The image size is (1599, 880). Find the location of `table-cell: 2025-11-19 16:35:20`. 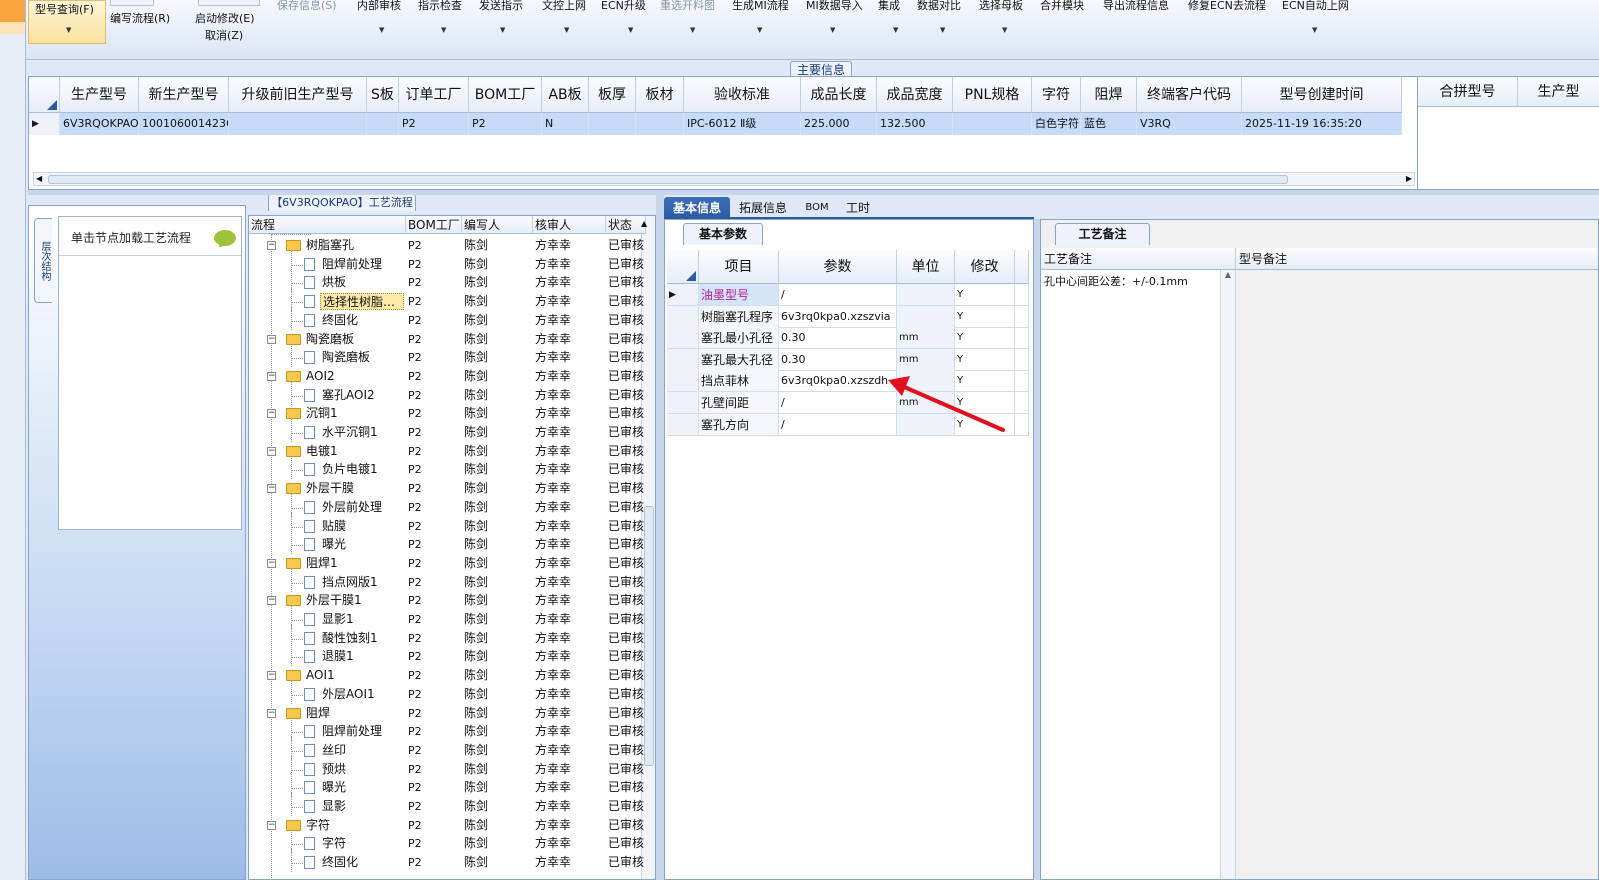

table-cell: 2025-11-19 16:35:20 is located at coordinates (1322, 124).